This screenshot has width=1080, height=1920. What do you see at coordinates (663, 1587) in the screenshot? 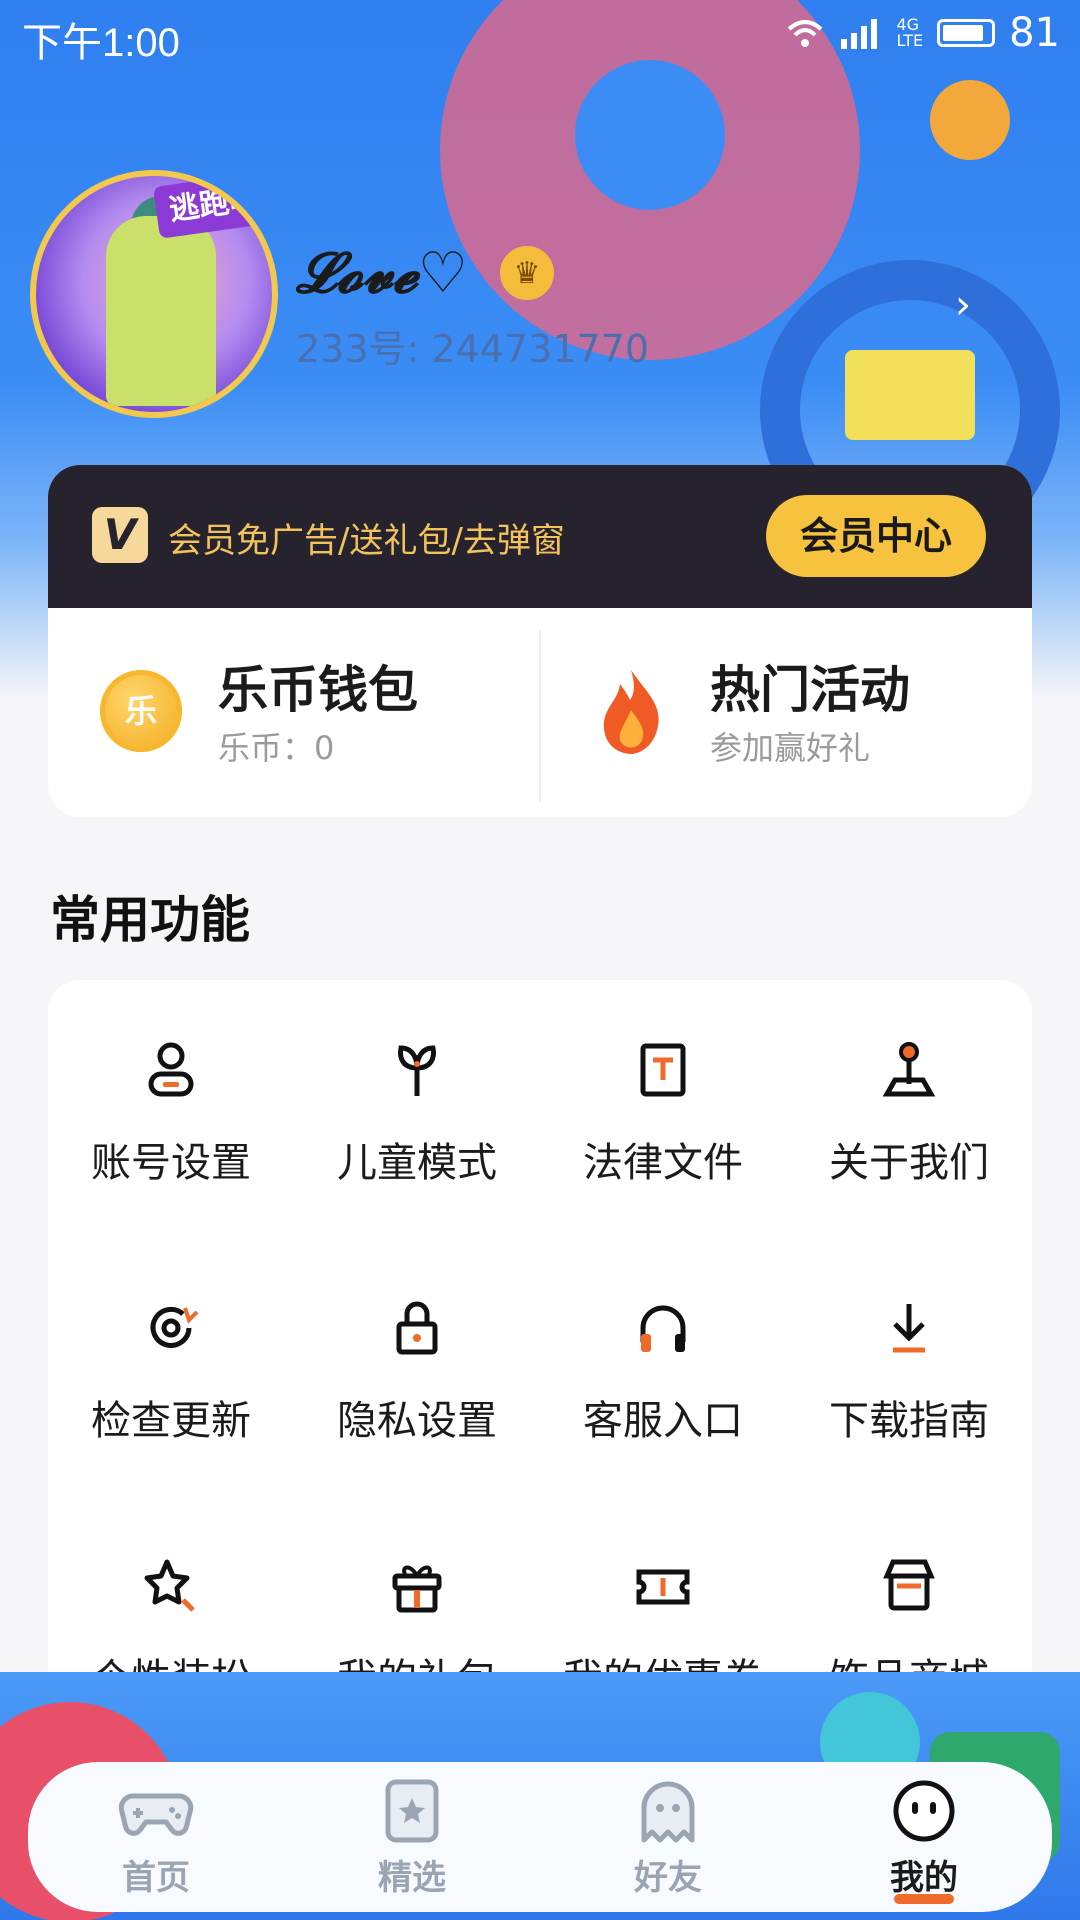
I see `ticket-icon` at bounding box center [663, 1587].